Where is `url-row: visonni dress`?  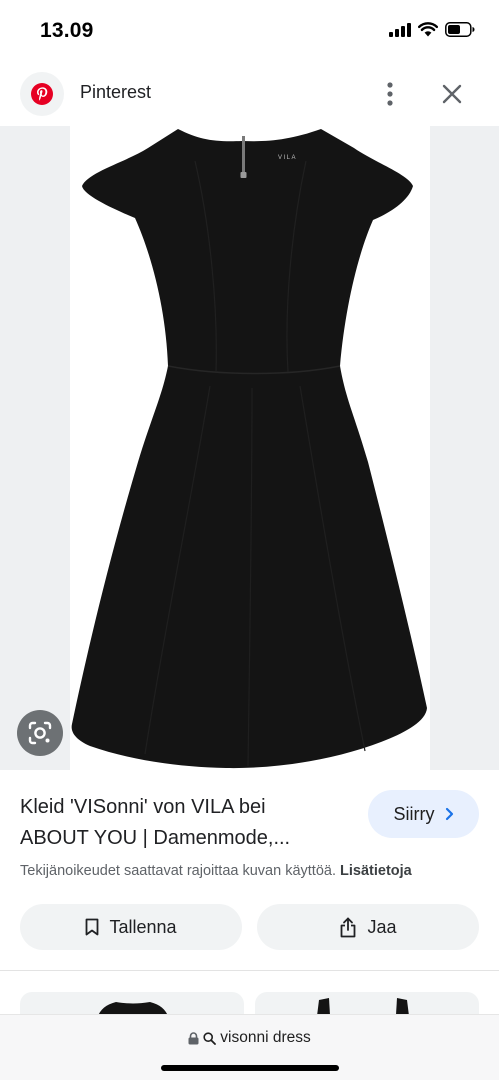
url-row: visonni dress is located at coordinates (249, 1038).